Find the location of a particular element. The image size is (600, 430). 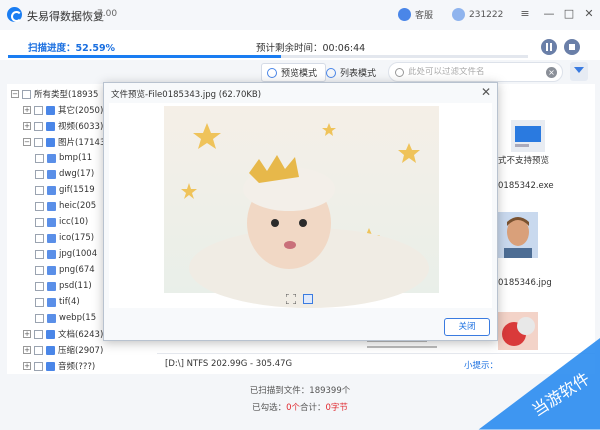

menu-button: ≡ is located at coordinates (525, 14).